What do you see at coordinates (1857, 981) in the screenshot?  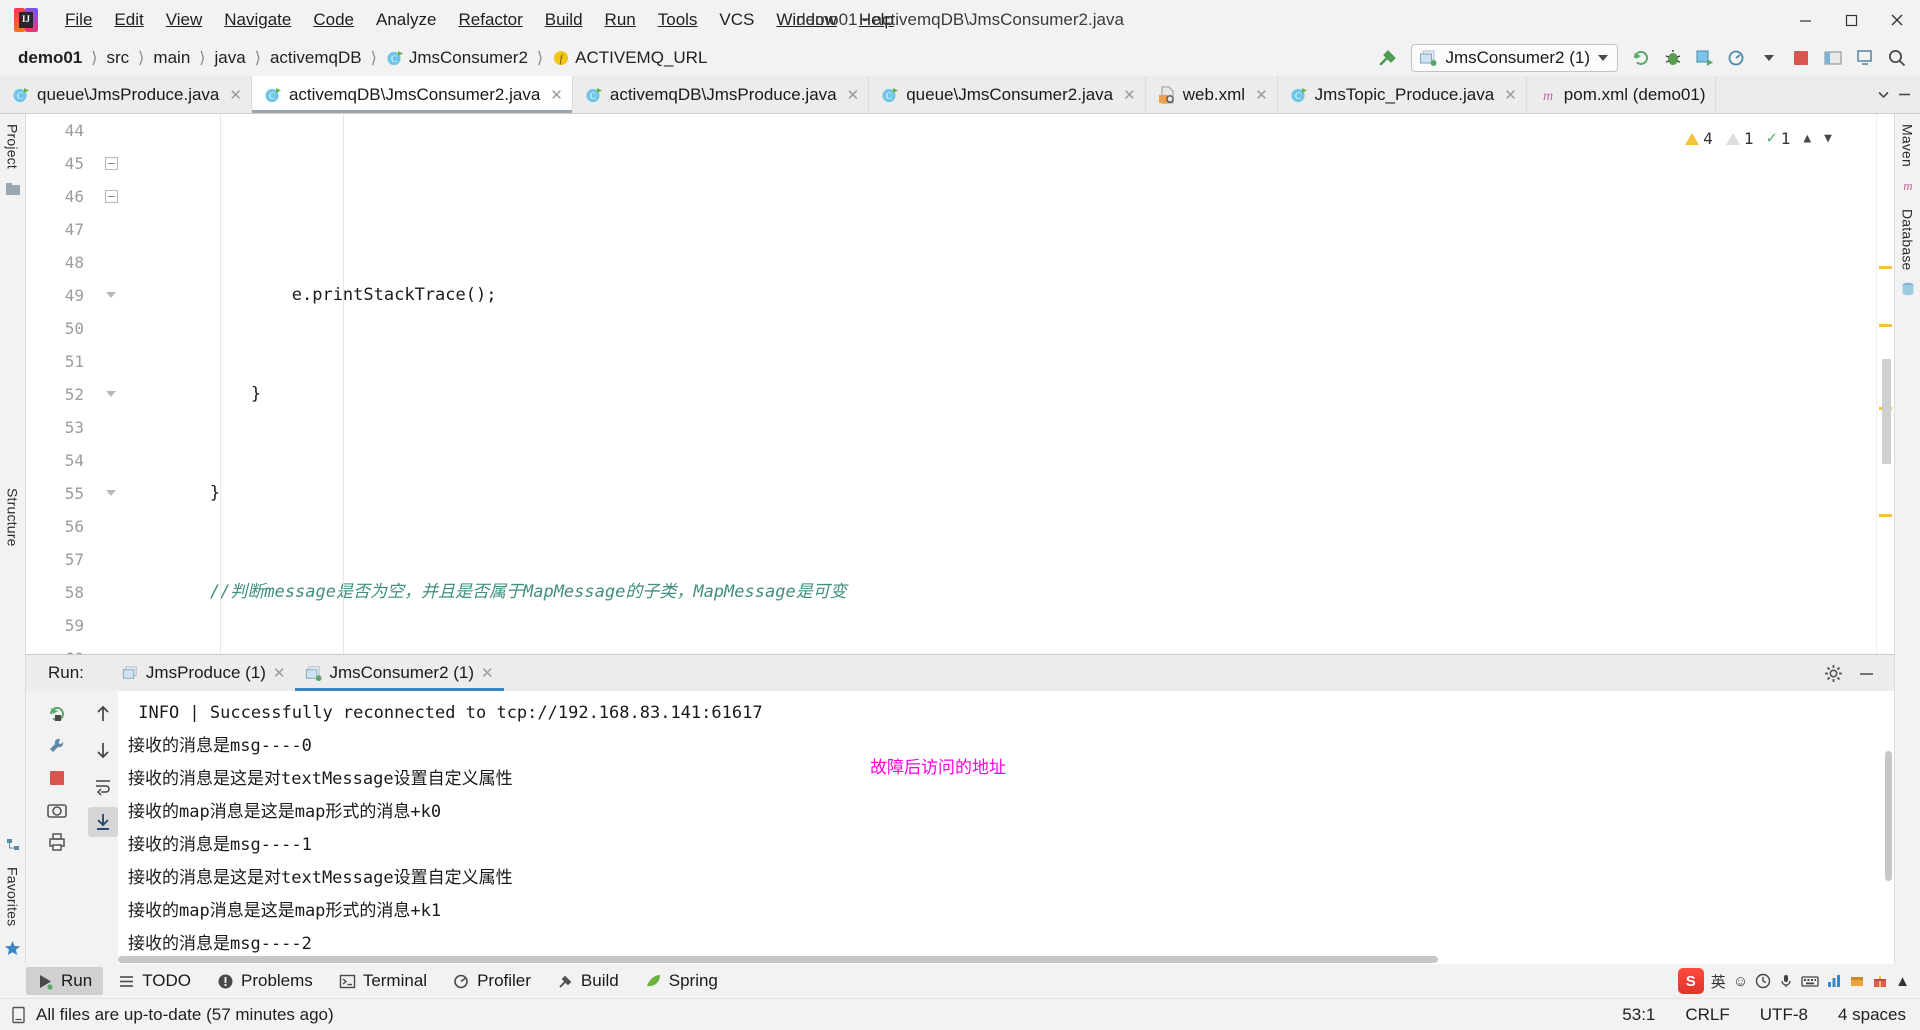 I see `box-icon` at bounding box center [1857, 981].